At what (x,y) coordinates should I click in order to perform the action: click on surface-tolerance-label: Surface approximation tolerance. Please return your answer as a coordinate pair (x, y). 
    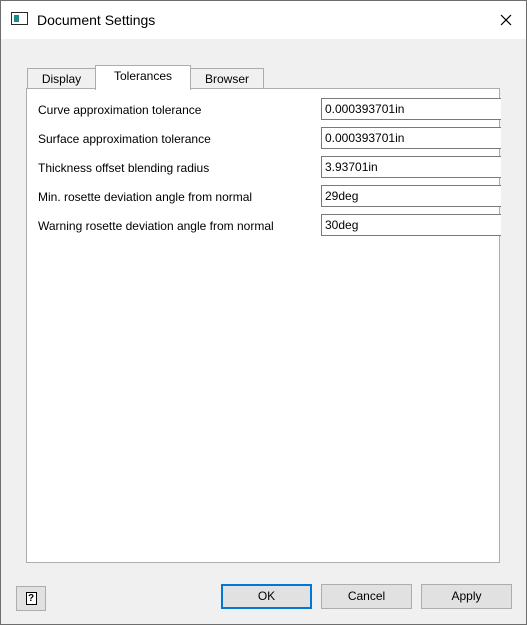
    Looking at the image, I should click on (124, 139).